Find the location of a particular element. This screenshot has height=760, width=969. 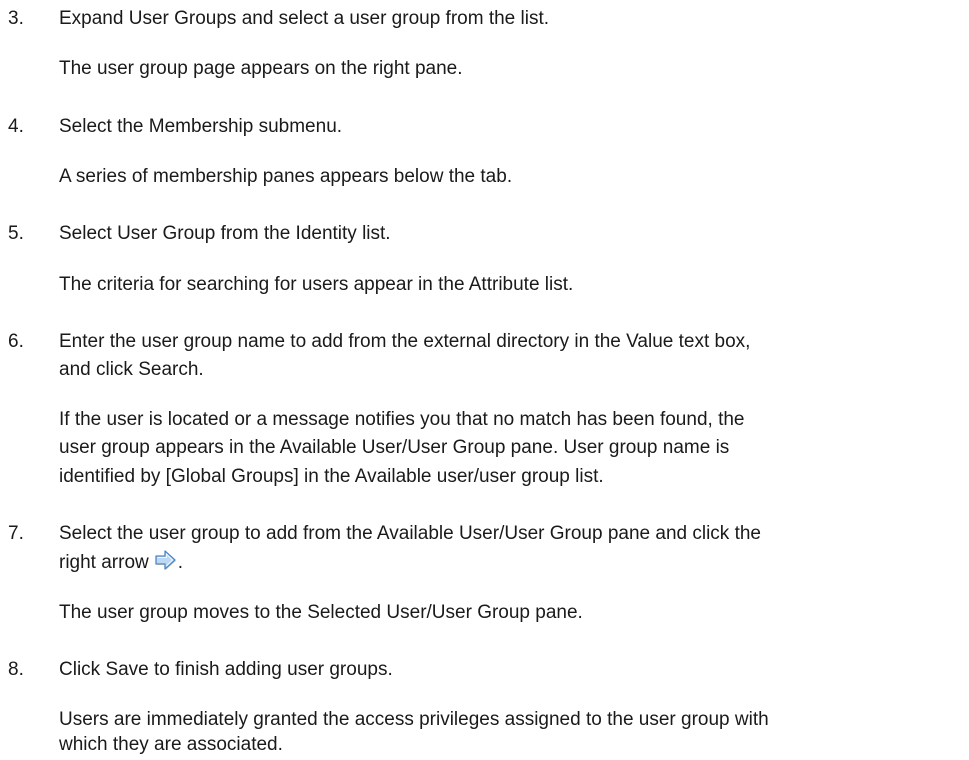

step-number: 5. is located at coordinates (16, 233).